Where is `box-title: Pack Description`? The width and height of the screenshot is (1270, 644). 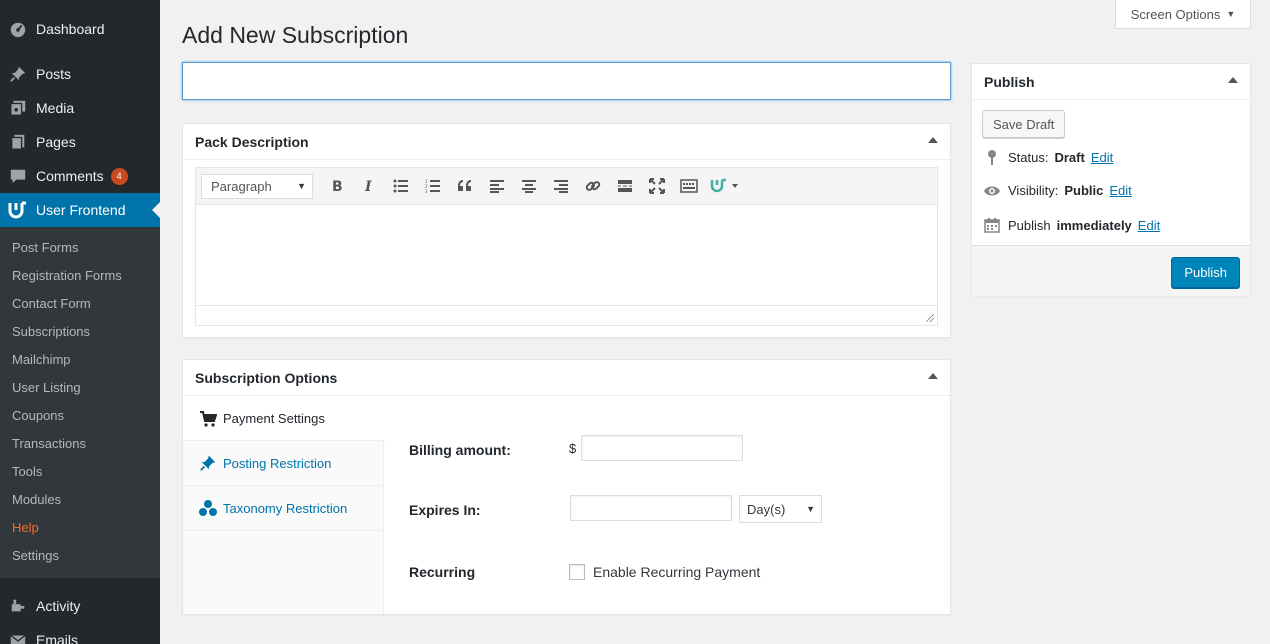
box-title: Pack Description is located at coordinates (252, 141).